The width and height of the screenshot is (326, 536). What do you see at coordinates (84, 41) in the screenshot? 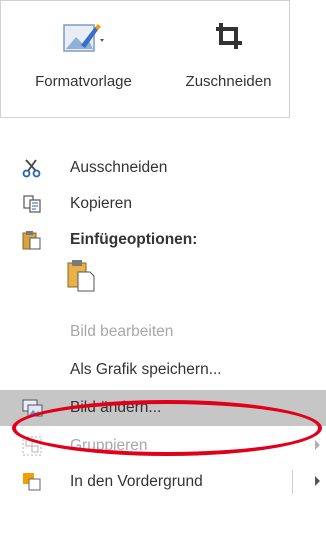
I see `picture-style-icon` at bounding box center [84, 41].